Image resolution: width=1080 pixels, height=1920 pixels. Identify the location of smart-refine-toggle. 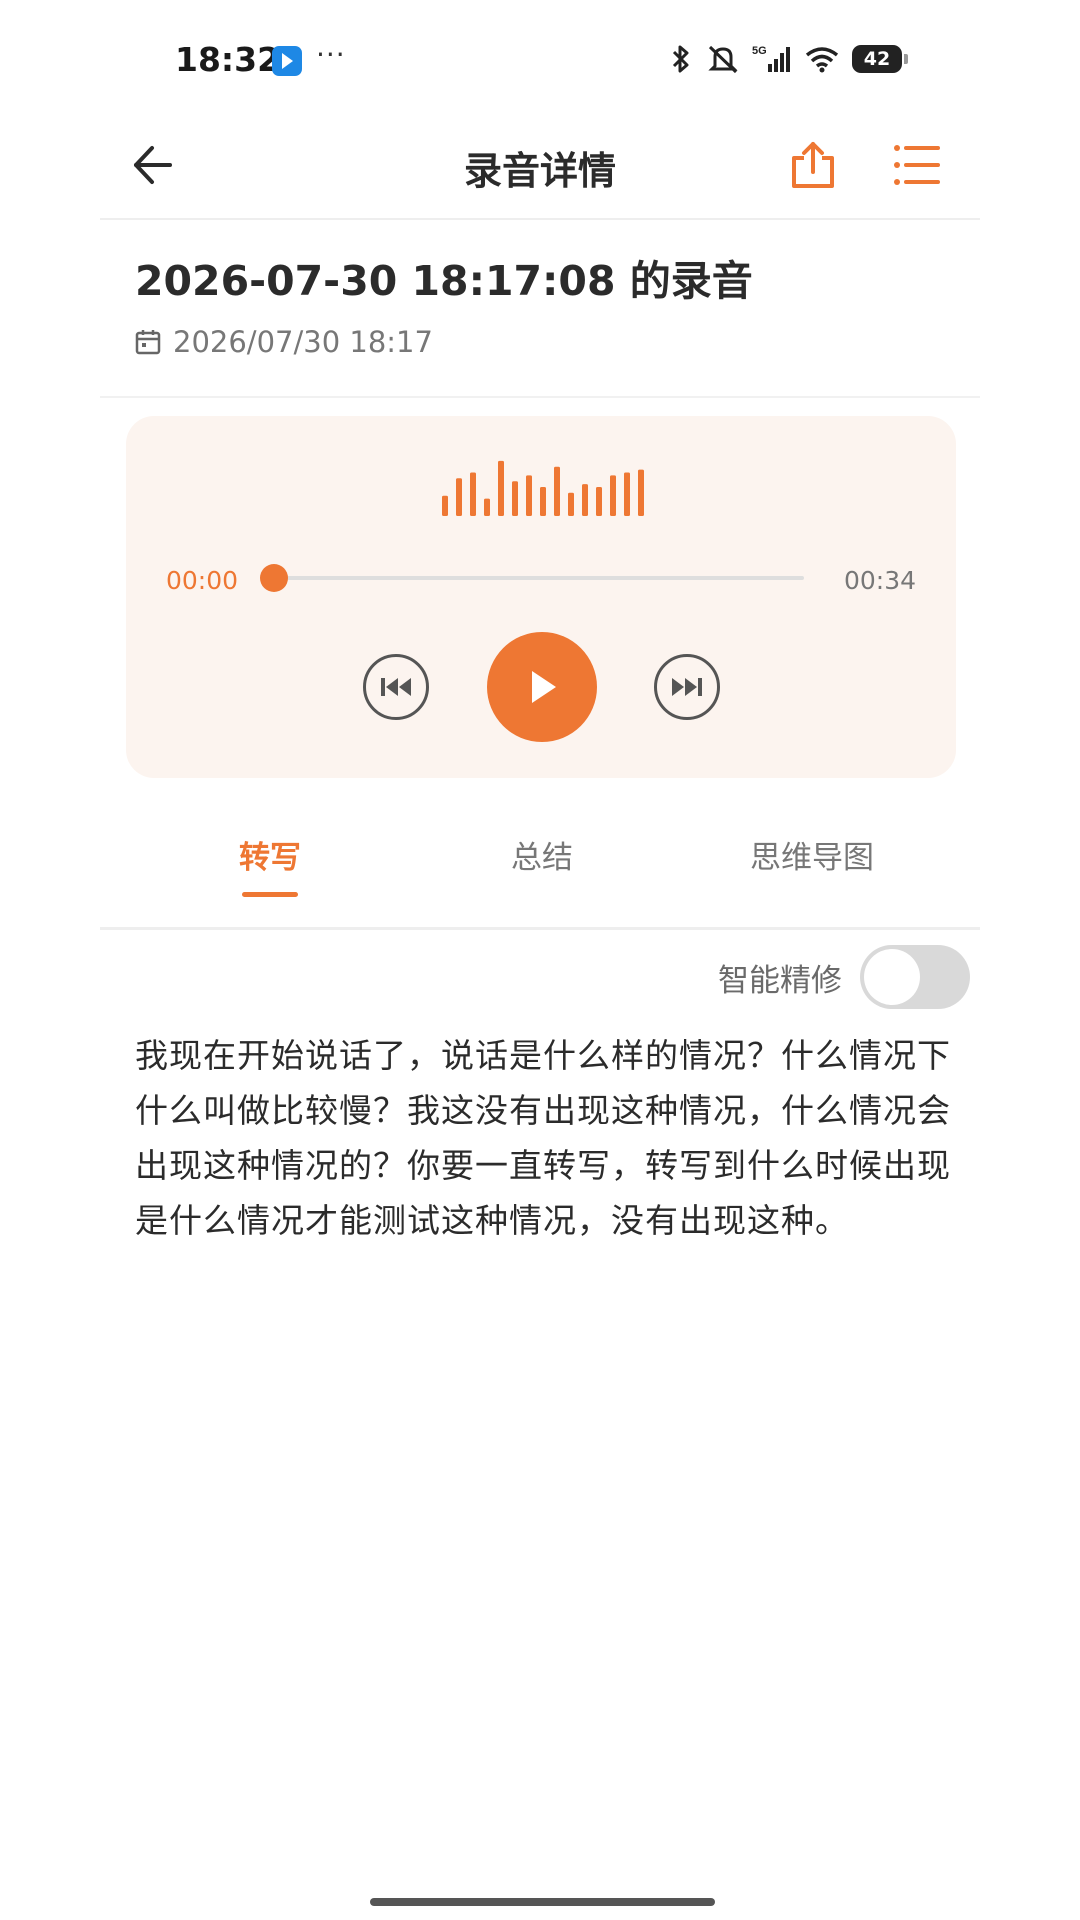
(915, 977).